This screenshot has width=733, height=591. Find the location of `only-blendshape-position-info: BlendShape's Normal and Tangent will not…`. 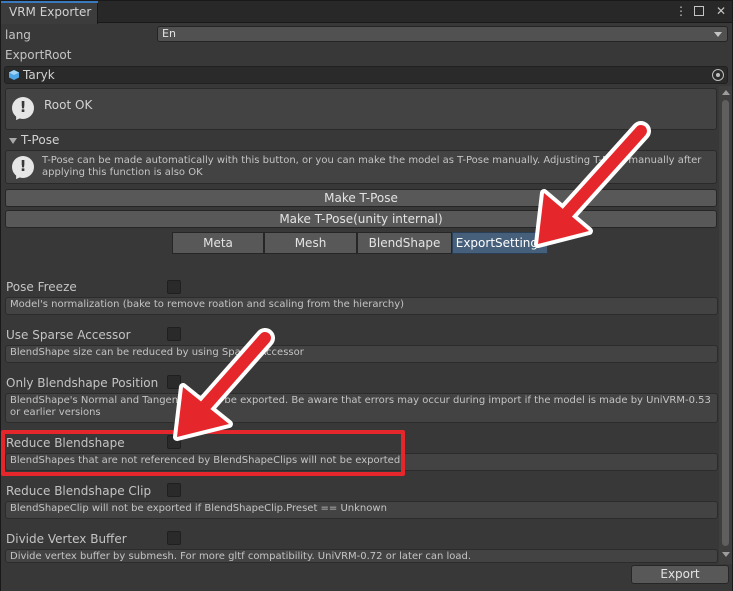

only-blendshape-position-info: BlendShape's Normal and Tangent will not… is located at coordinates (361, 408).